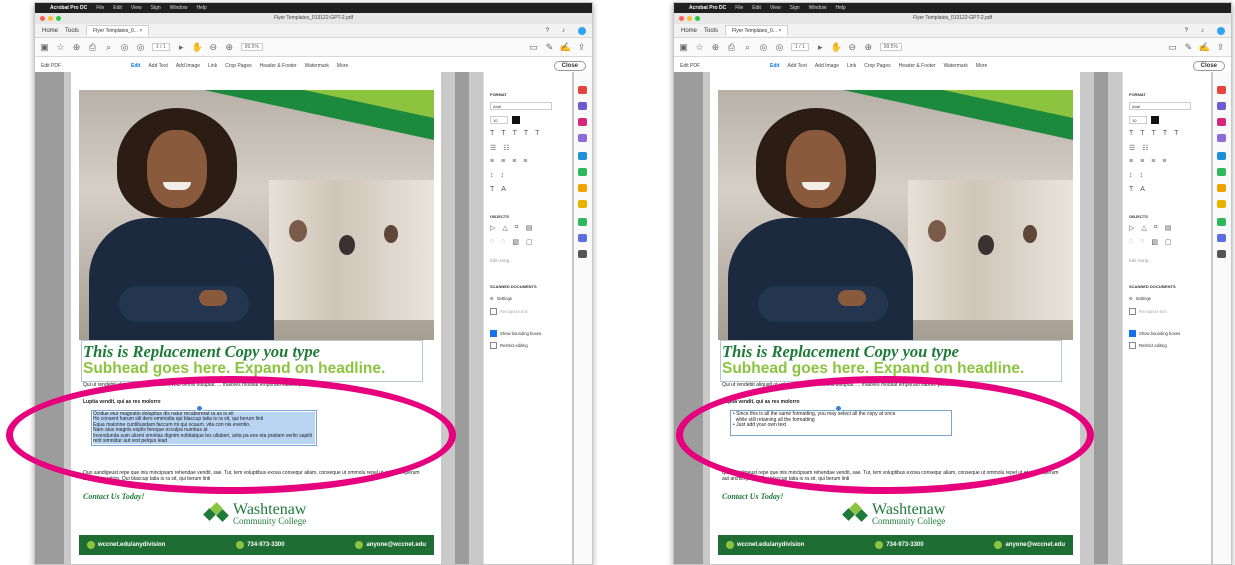 This screenshot has height=565, width=1235. What do you see at coordinates (1221, 122) in the screenshot?
I see `edit-pdf-icon` at bounding box center [1221, 122].